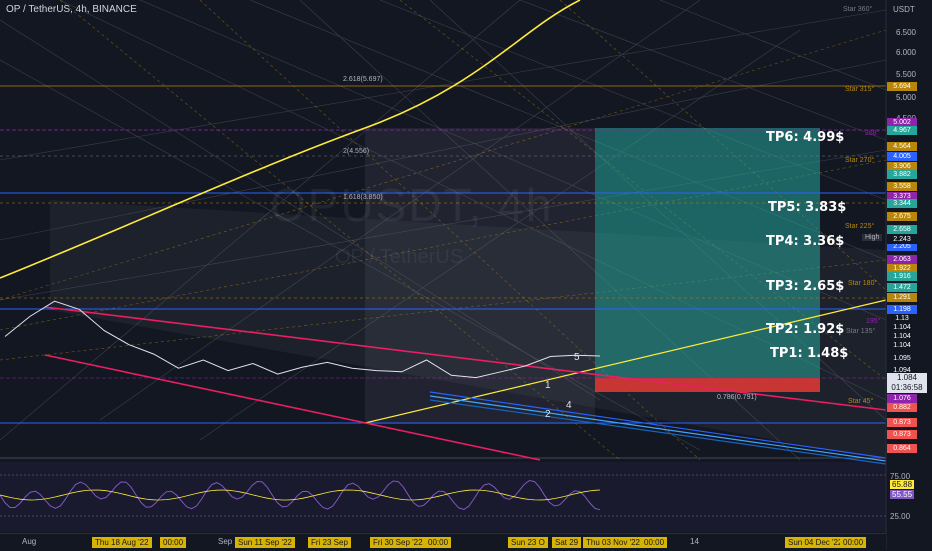 The width and height of the screenshot is (932, 551). Describe the element at coordinates (902, 203) in the screenshot. I see `price-level-tag: 3.344` at that location.